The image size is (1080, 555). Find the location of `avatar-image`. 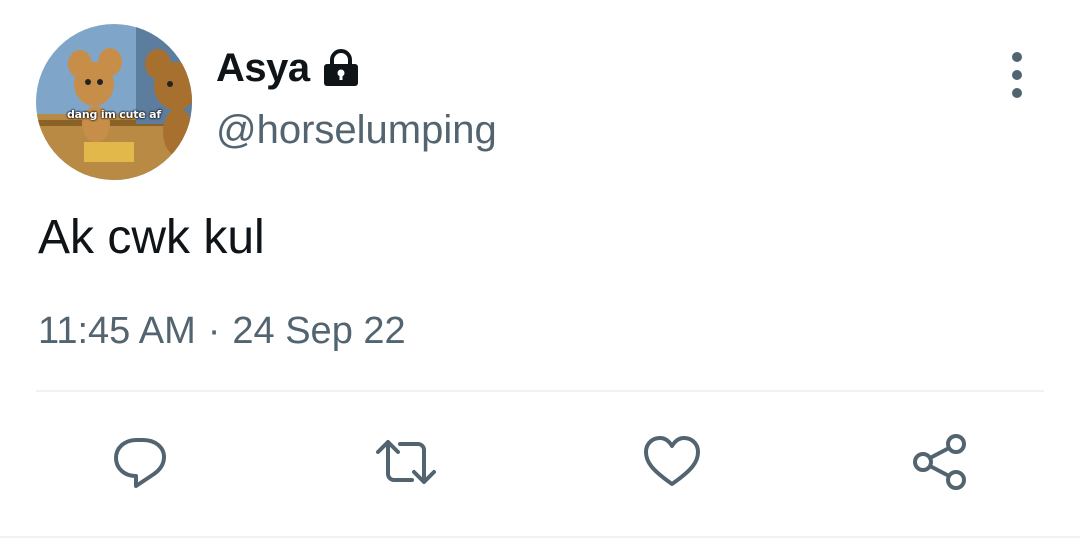

avatar-image is located at coordinates (114, 102).